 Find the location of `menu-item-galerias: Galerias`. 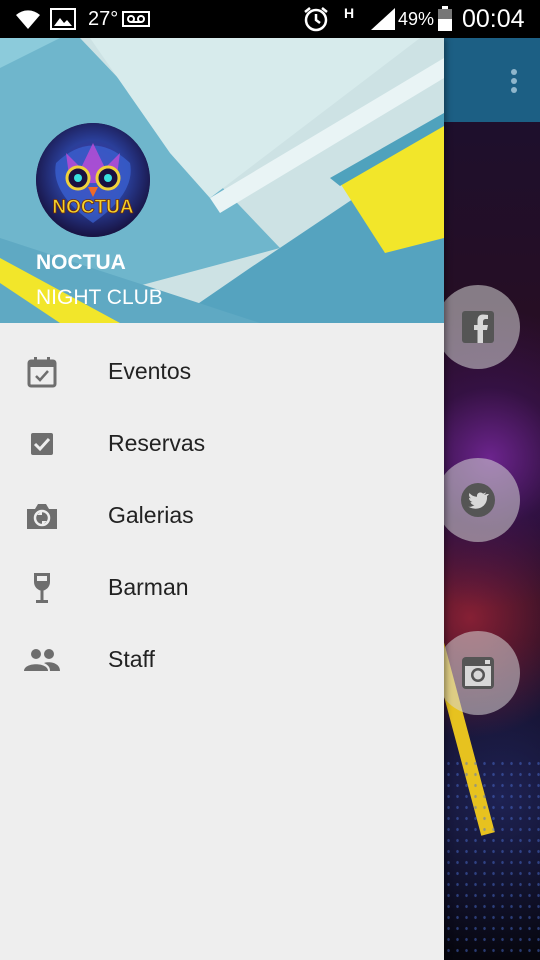

menu-item-galerias: Galerias is located at coordinates (222, 516).